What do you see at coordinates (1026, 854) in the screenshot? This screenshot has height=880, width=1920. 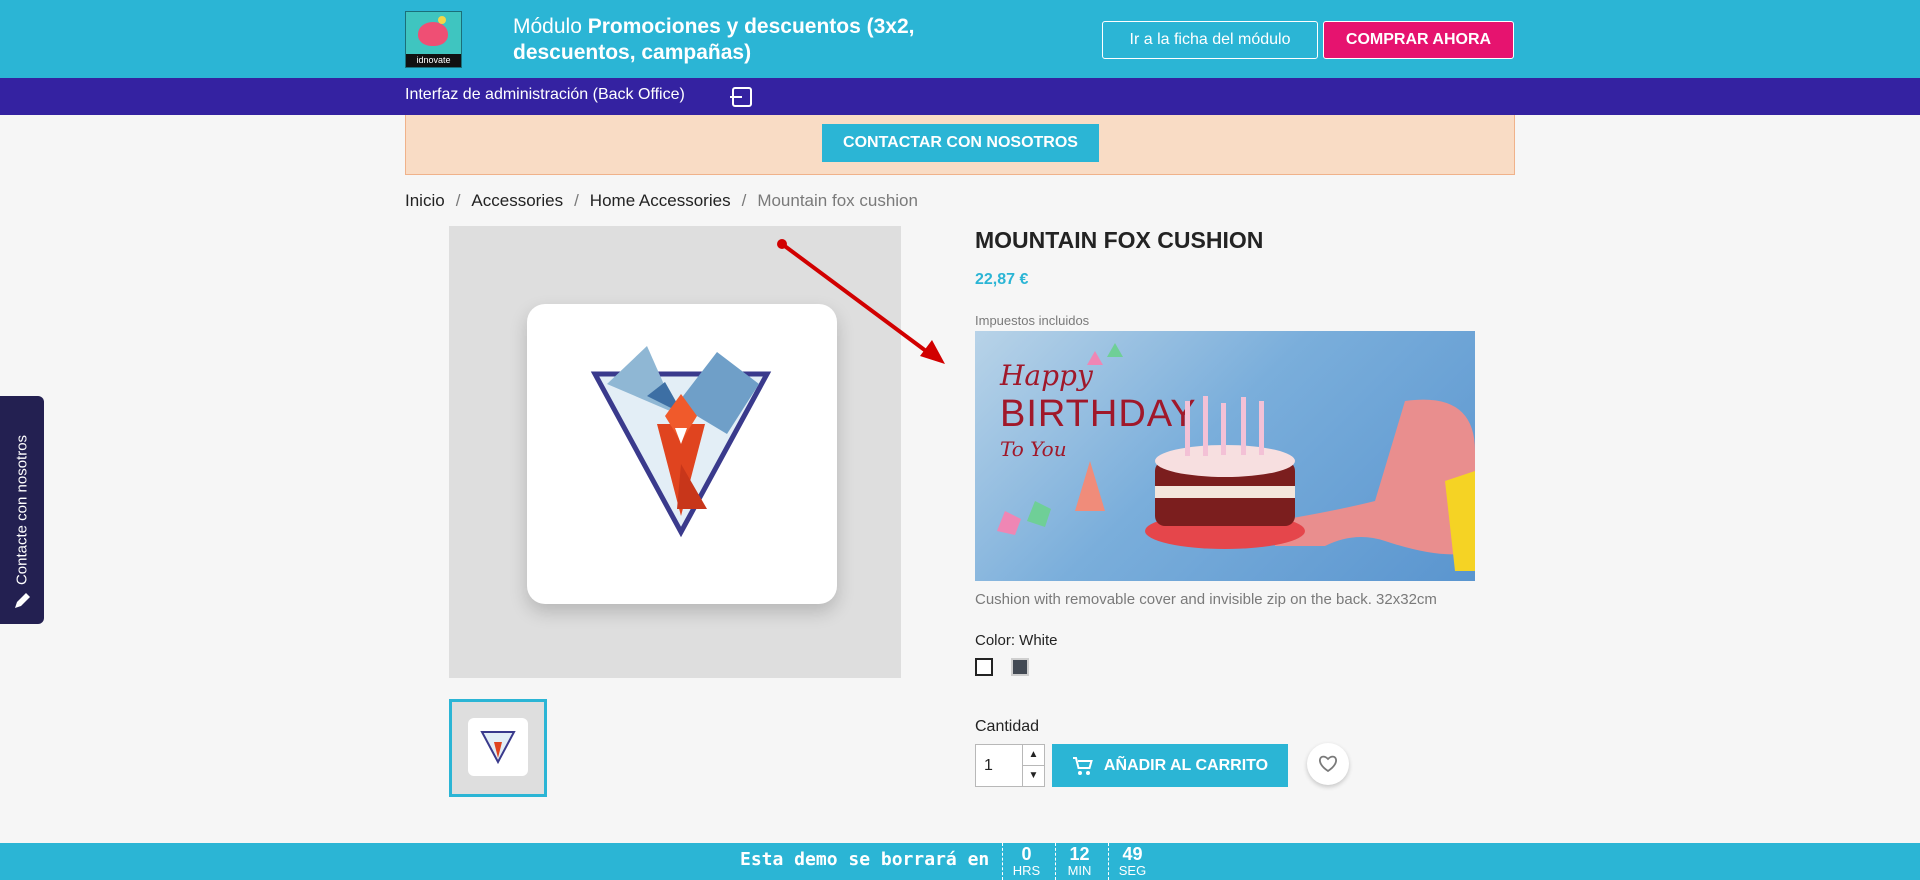 I see `countdown-hours-value: 0` at bounding box center [1026, 854].